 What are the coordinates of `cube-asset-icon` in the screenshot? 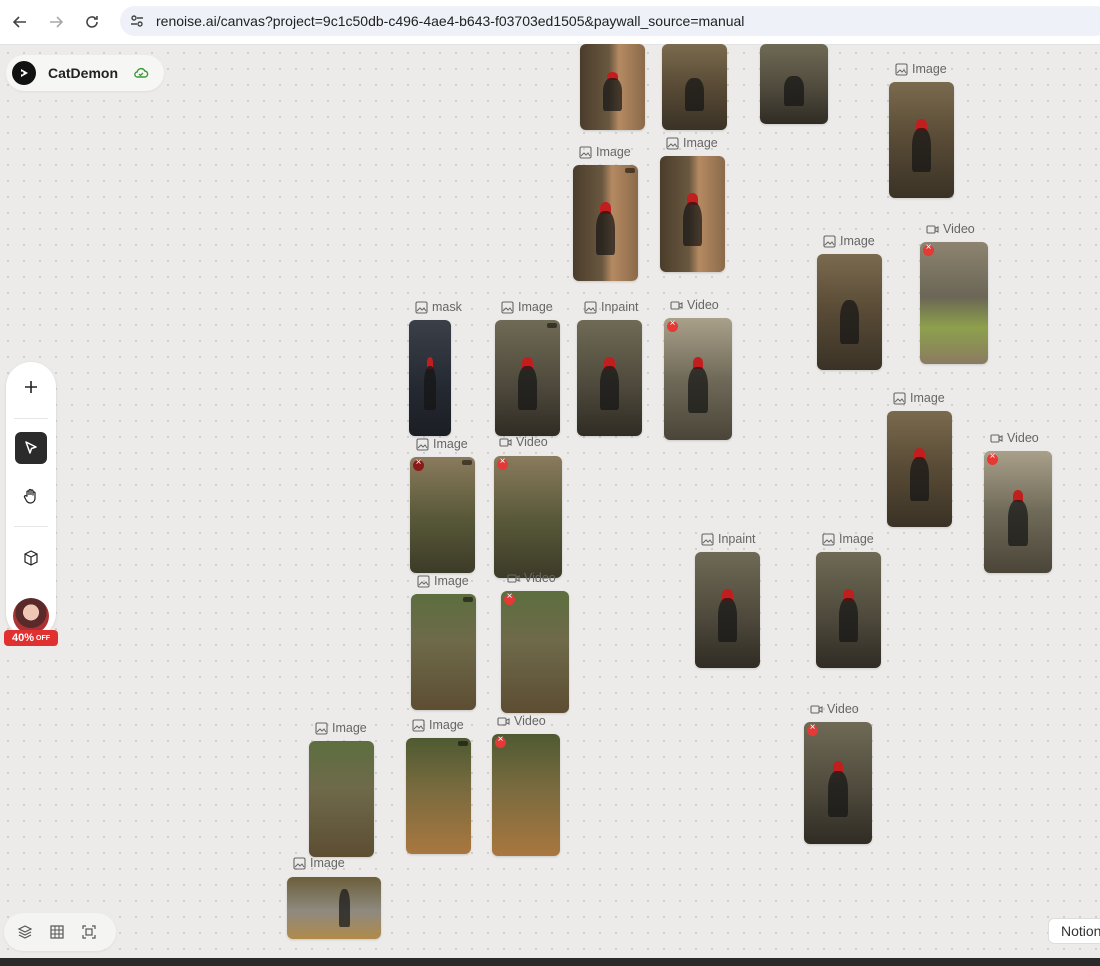 It's located at (31, 558).